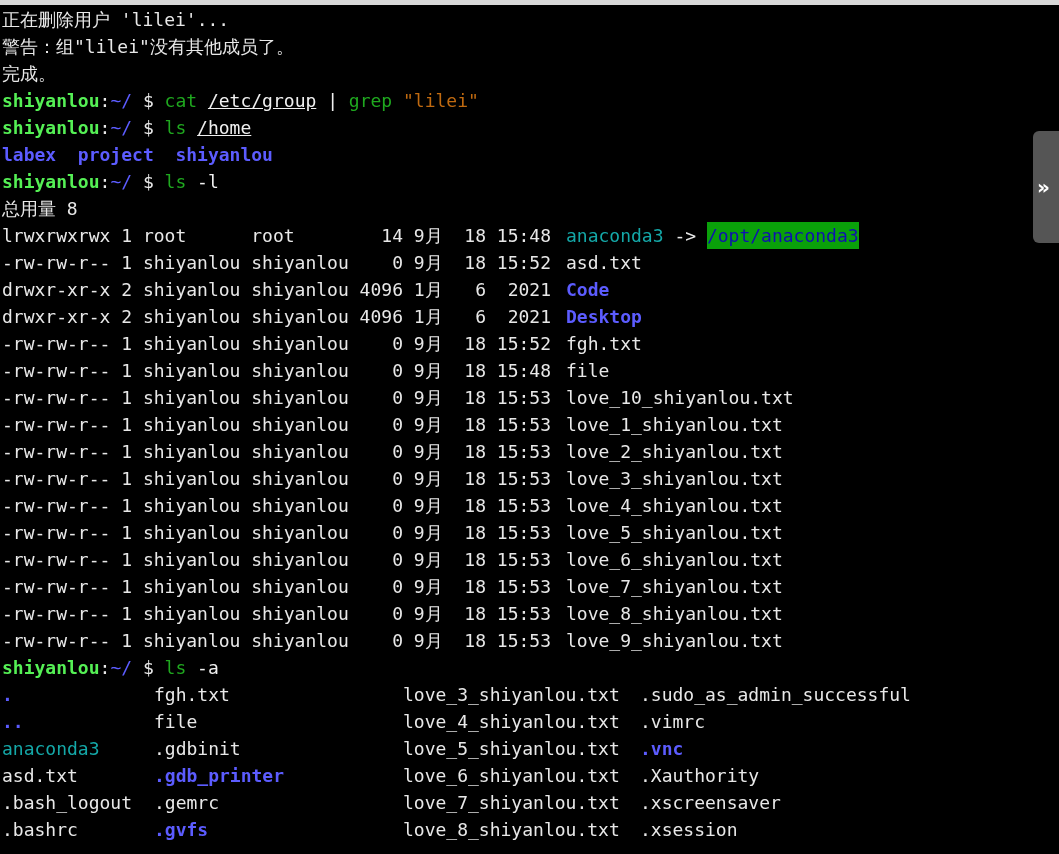 The image size is (1059, 854). What do you see at coordinates (148, 47) in the screenshot?
I see `output-line: 警告：组"lilei"没有其他成员了。` at bounding box center [148, 47].